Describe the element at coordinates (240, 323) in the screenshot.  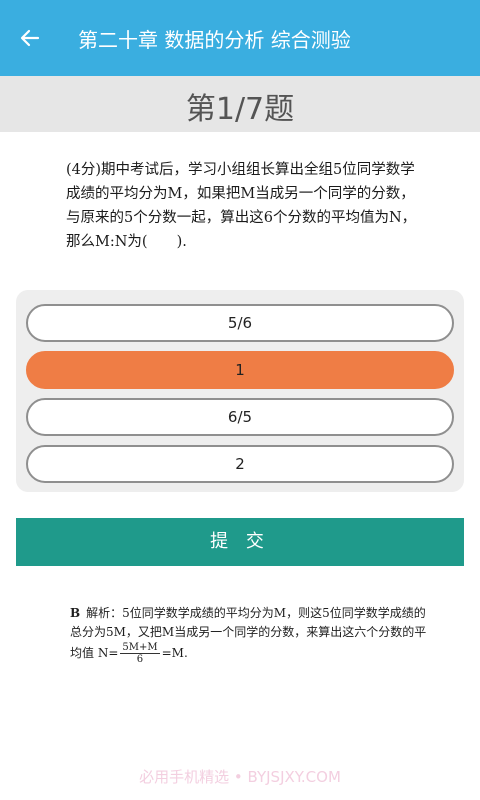
I see `option-1: 5/6` at that location.